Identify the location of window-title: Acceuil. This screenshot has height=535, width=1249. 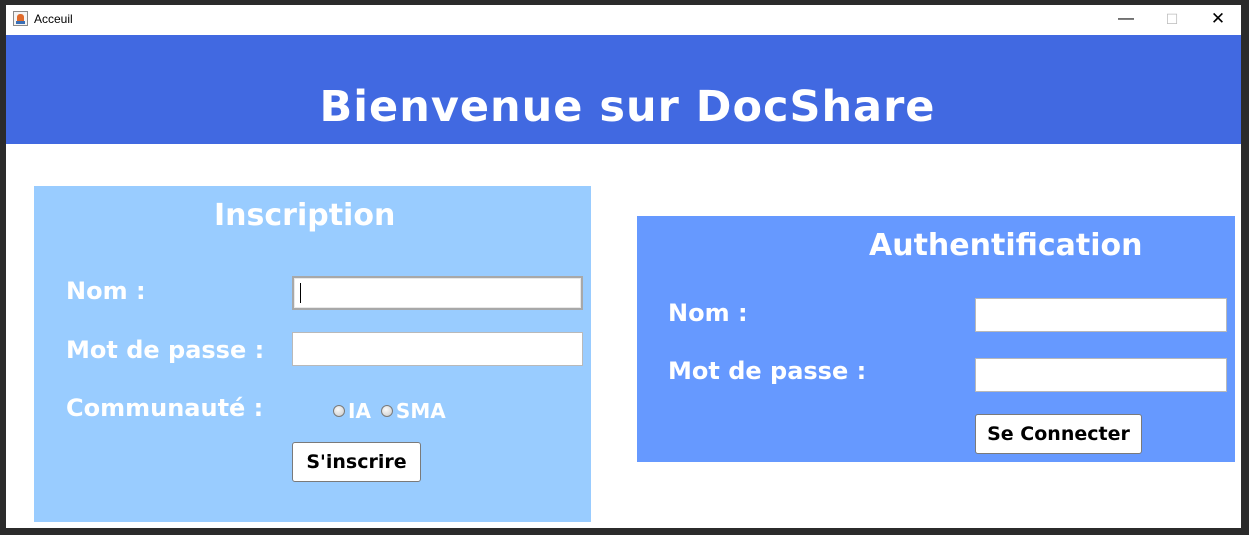
(53, 19).